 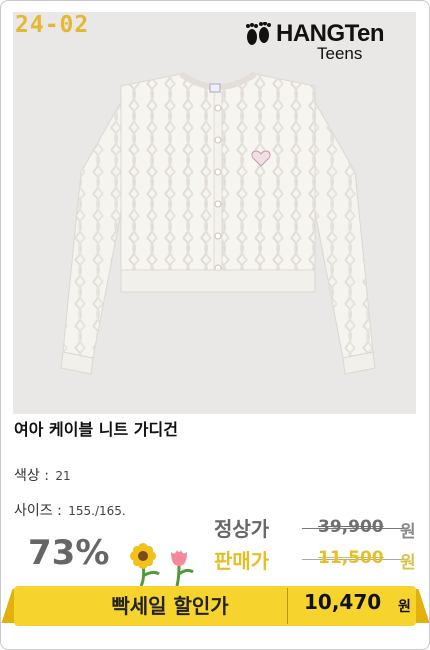 What do you see at coordinates (97, 511) in the screenshot?
I see `size-value: 155./165.` at bounding box center [97, 511].